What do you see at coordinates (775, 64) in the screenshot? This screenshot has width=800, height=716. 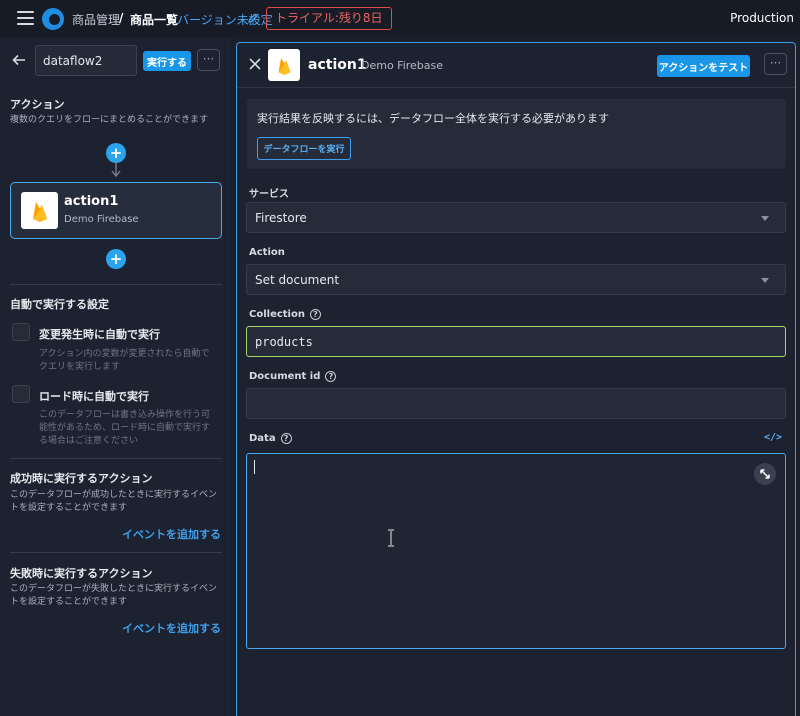 I see `action-more-button: ···` at bounding box center [775, 64].